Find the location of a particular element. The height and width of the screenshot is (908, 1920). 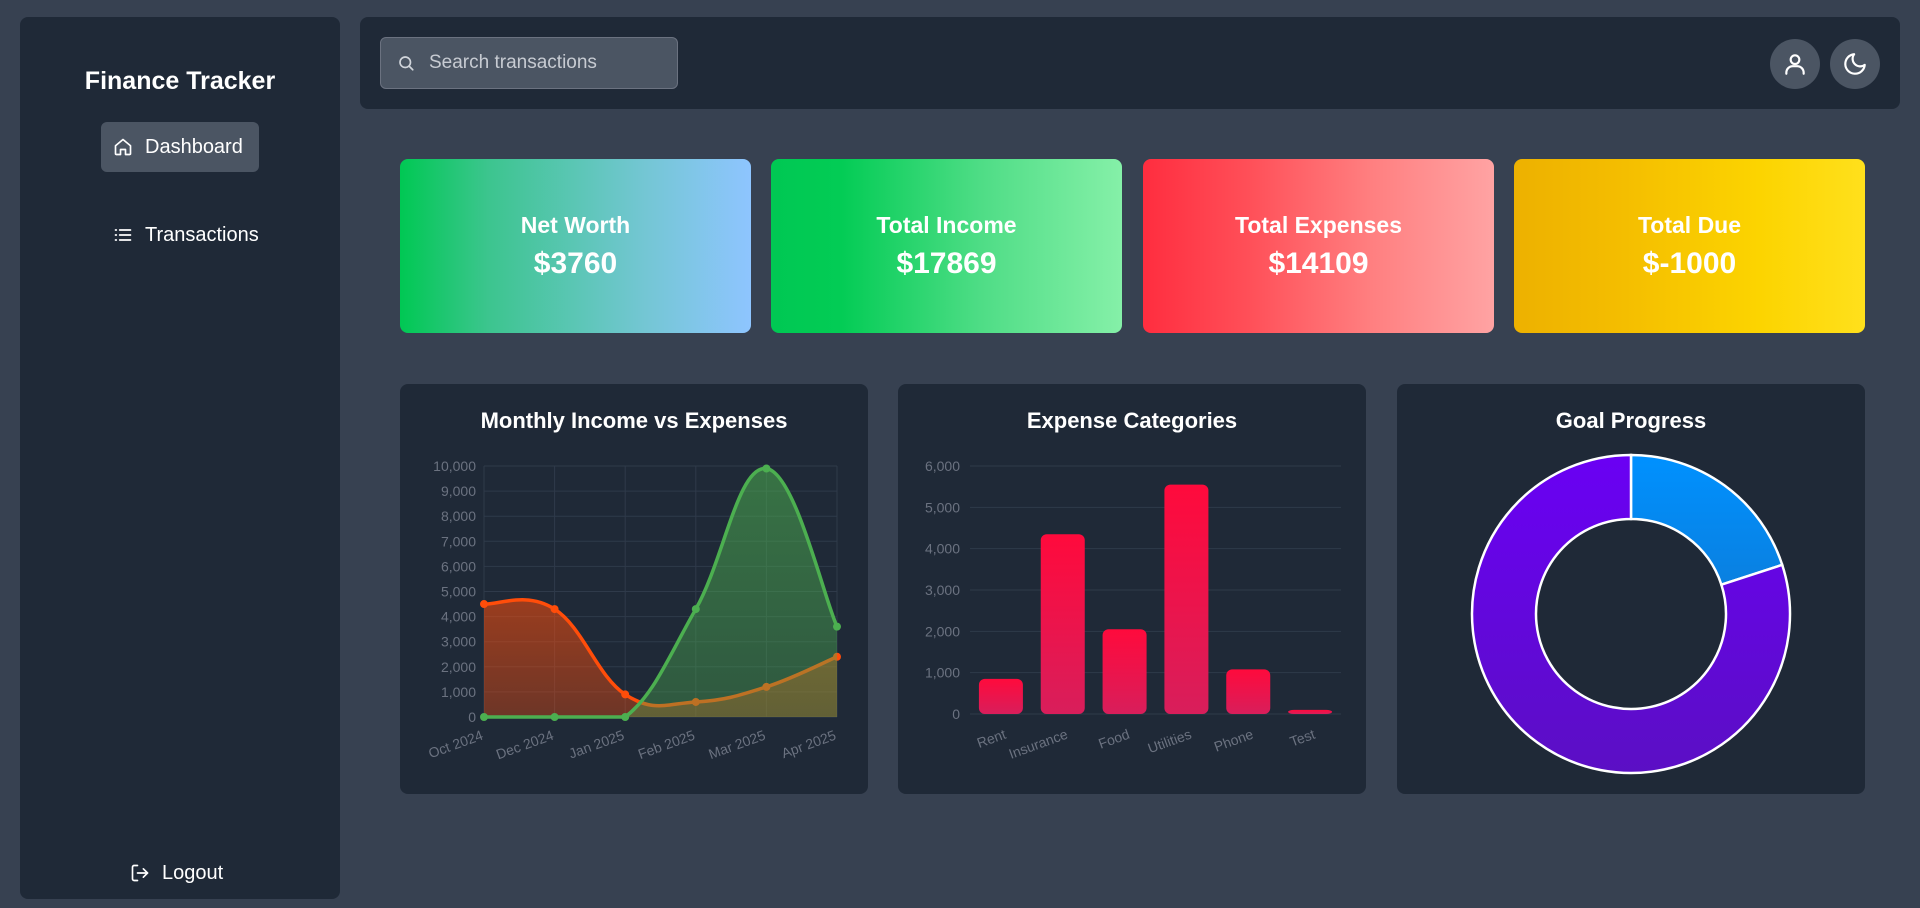

user-icon is located at coordinates (1795, 64).